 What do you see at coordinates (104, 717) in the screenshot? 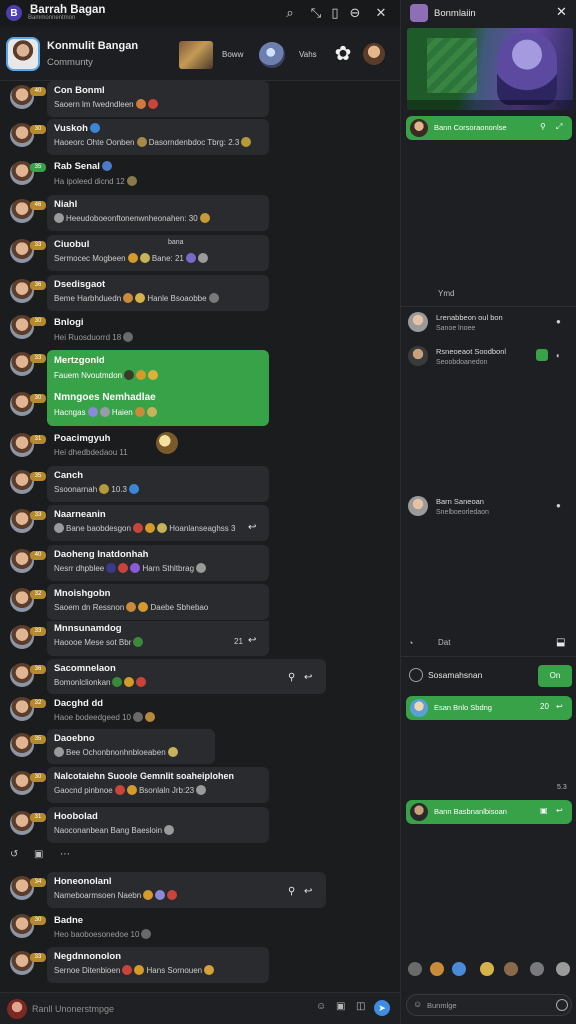
I see `message-text: Haoe bodeedgeed 10` at bounding box center [104, 717].